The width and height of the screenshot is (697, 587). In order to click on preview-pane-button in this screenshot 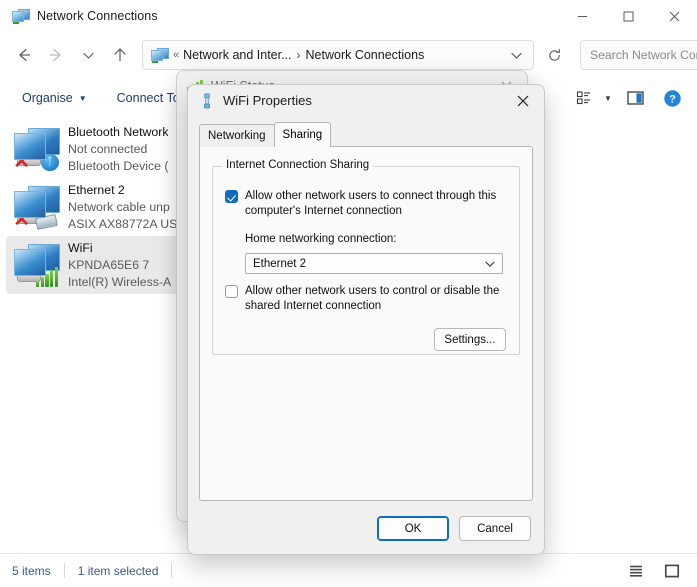, I will do `click(636, 98)`.